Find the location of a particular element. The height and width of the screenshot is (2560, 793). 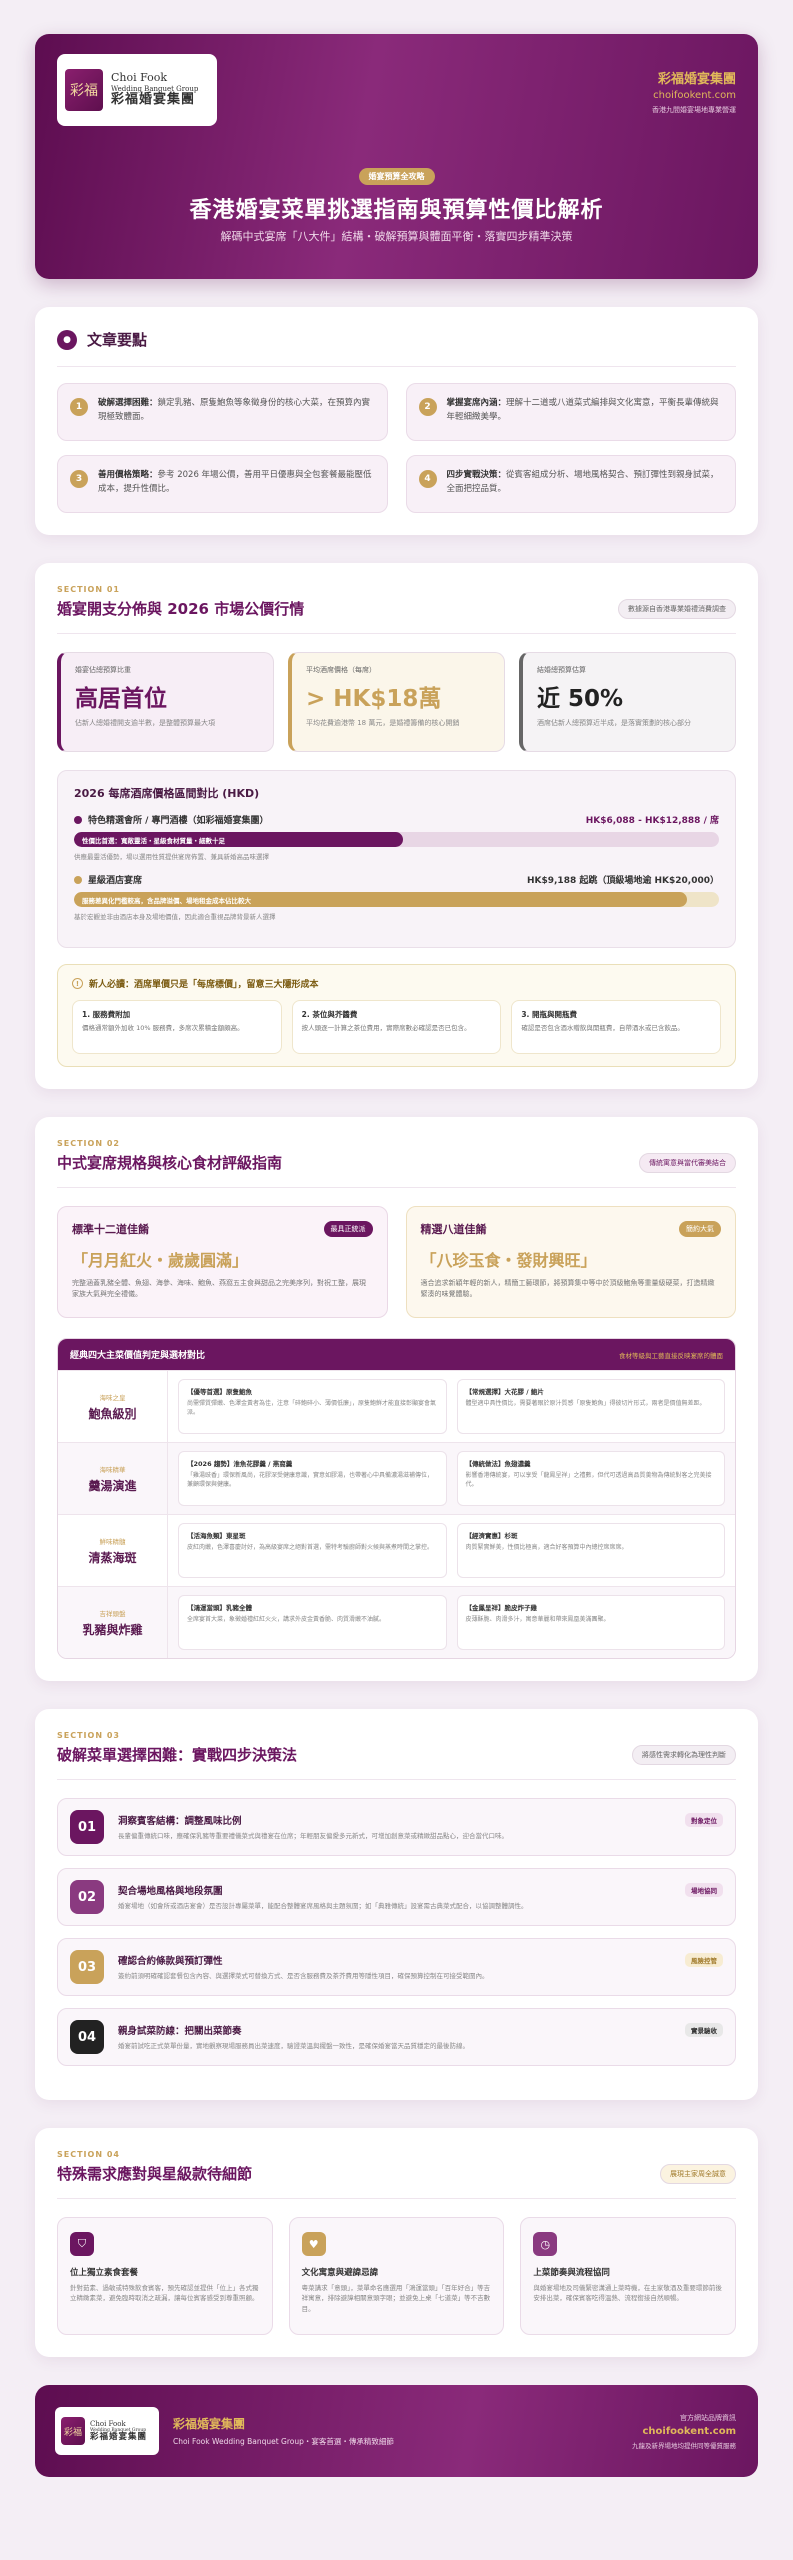

summary-item-label: 掌握宴席內涵： is located at coordinates (476, 403).